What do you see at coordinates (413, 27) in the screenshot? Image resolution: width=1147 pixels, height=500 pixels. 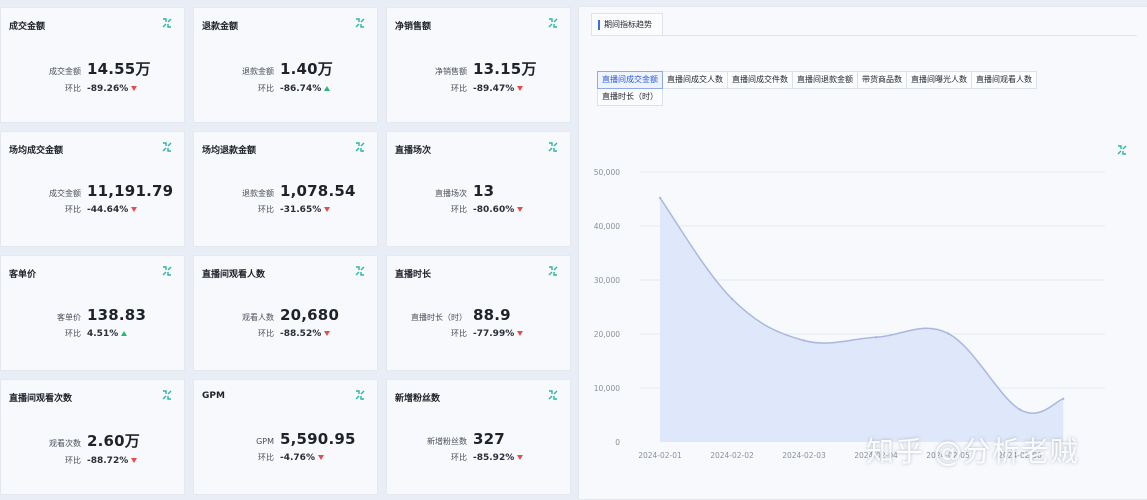 I see `card-title: 净销售额` at bounding box center [413, 27].